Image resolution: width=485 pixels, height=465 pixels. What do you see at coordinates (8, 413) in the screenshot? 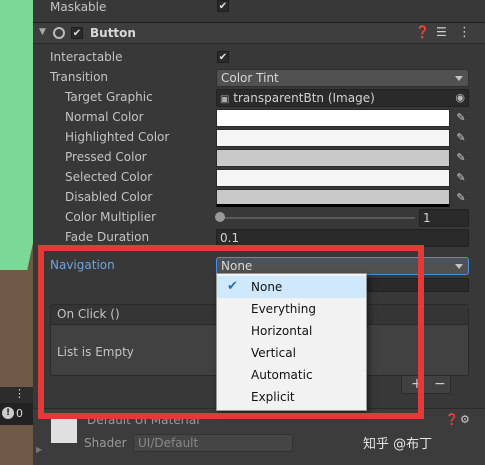
I see `info-icon: !` at bounding box center [8, 413].